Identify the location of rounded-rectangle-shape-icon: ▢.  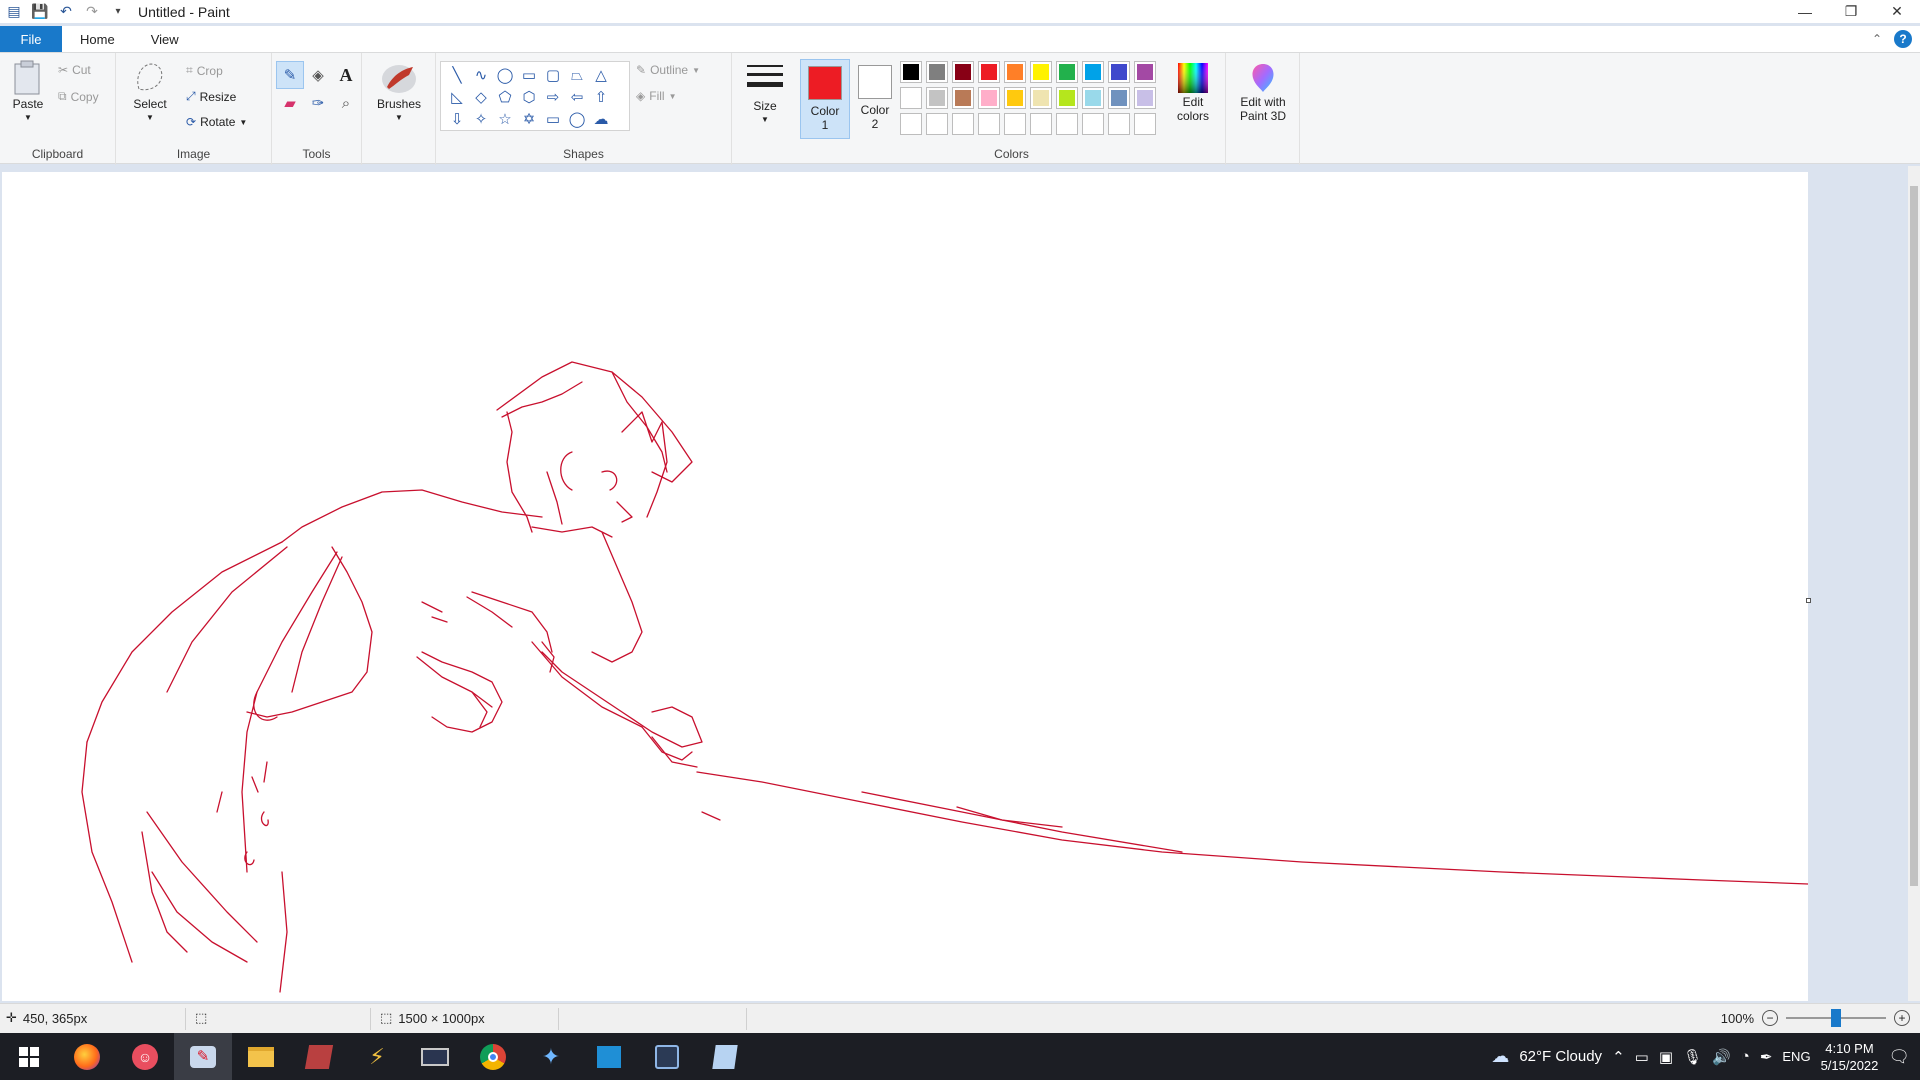
(553, 75).